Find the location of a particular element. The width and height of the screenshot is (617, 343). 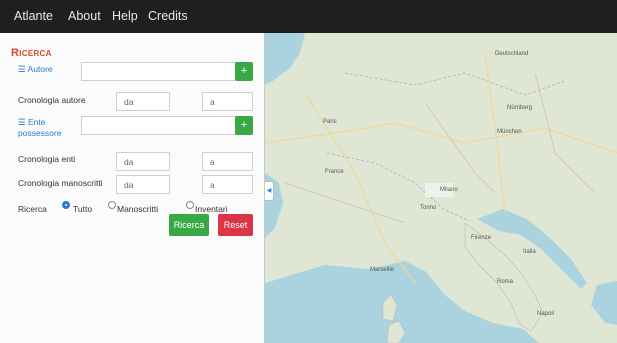

ricerca-type-label: Ricerca is located at coordinates (32, 209).